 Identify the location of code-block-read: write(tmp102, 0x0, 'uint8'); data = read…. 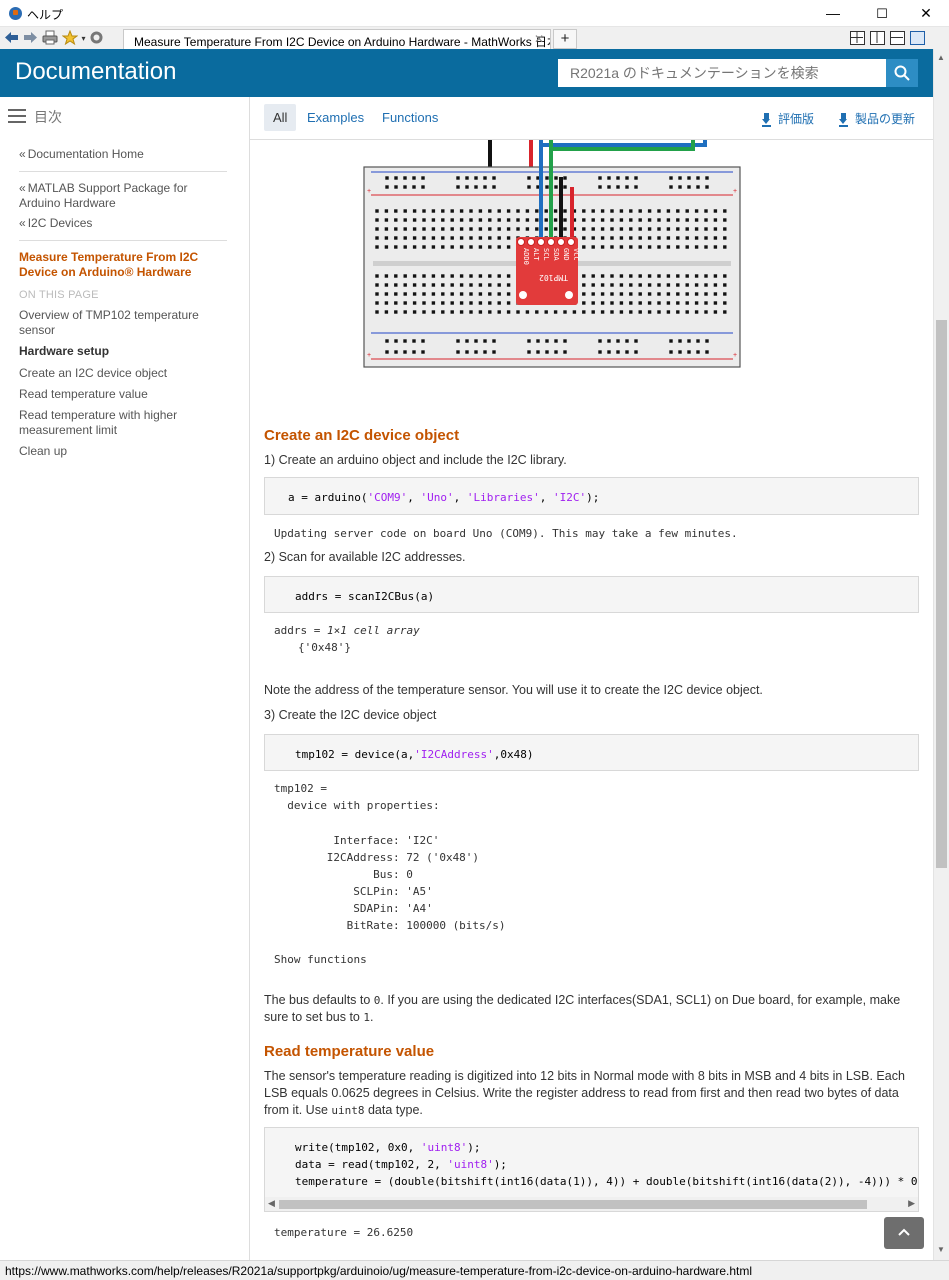
(591, 1162).